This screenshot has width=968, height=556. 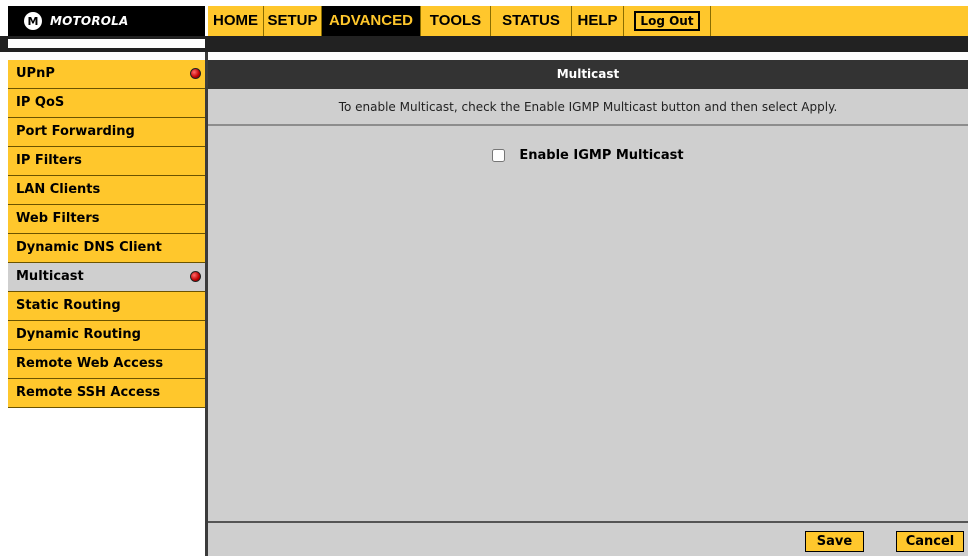 What do you see at coordinates (588, 56) in the screenshot?
I see `content-header-spacer` at bounding box center [588, 56].